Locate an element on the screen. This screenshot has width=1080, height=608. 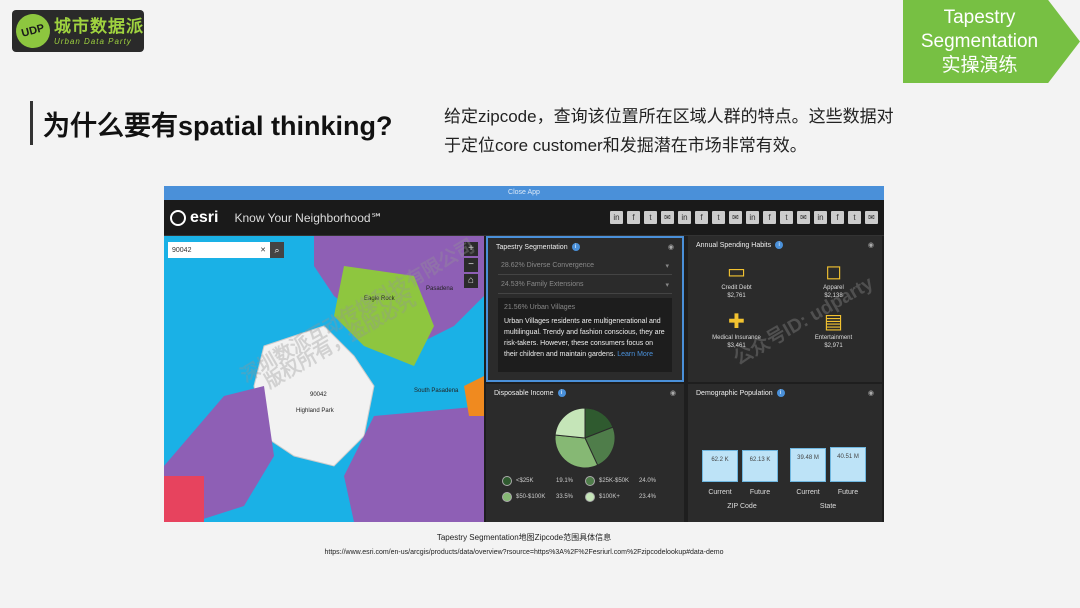
spending-item: ✚ Medical Insurance $3,461 is located at coordinates (736, 330).